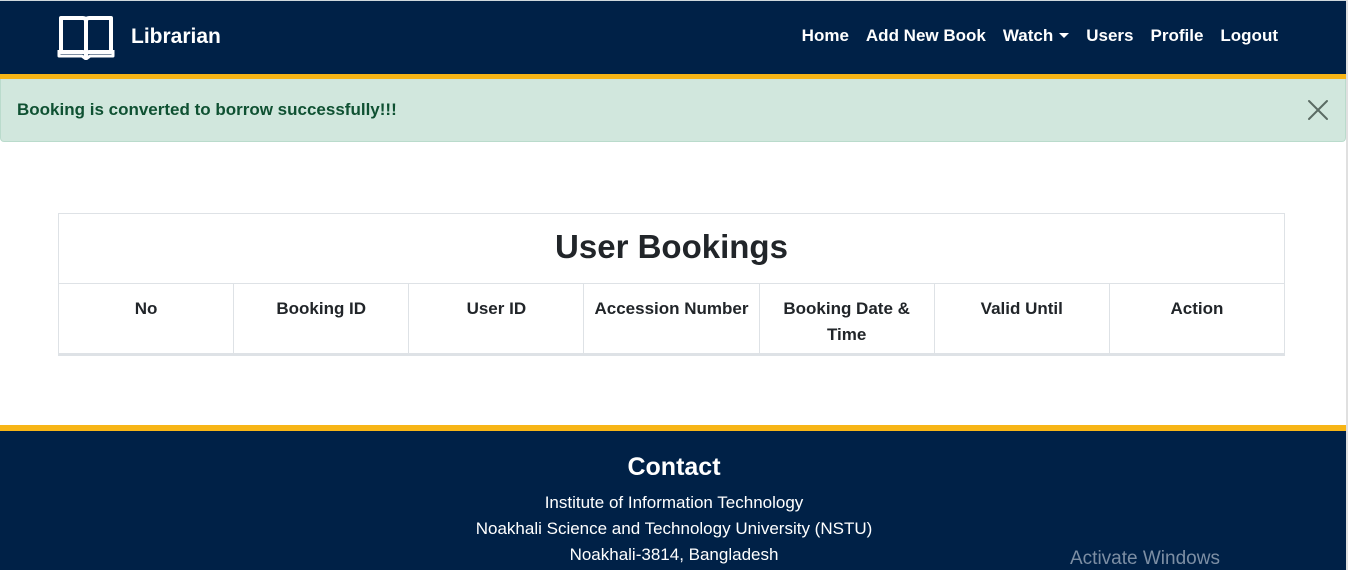 This screenshot has height=570, width=1348. Describe the element at coordinates (86, 38) in the screenshot. I see `open-book-icon` at that location.